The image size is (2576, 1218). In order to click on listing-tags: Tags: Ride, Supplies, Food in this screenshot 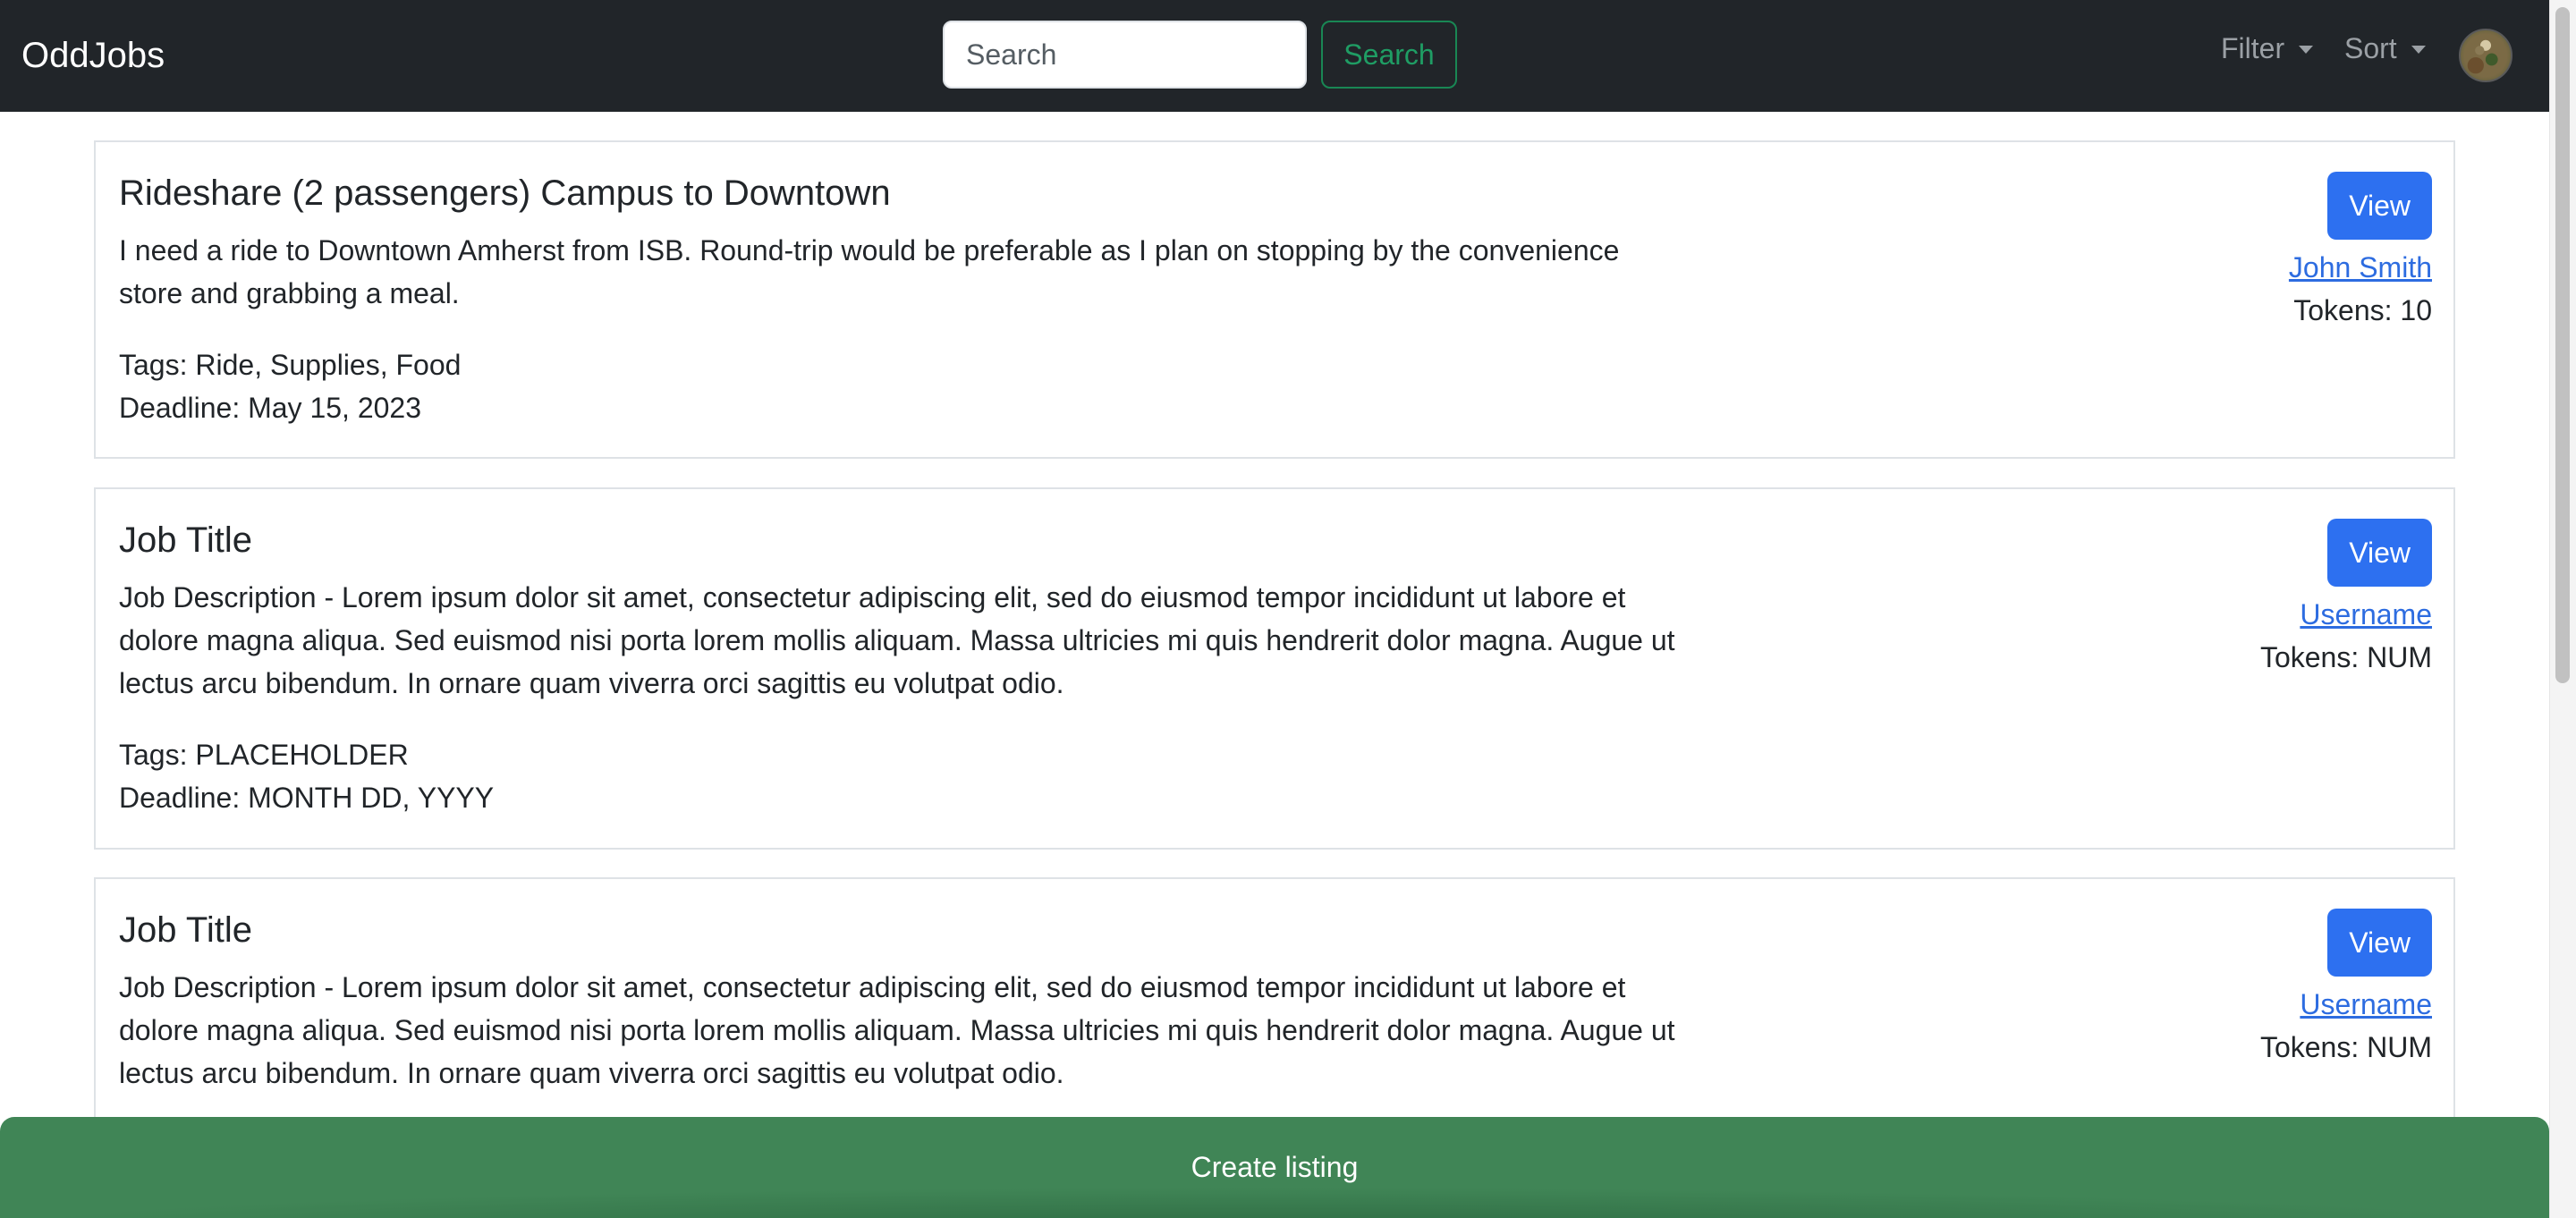, I will do `click(290, 365)`.